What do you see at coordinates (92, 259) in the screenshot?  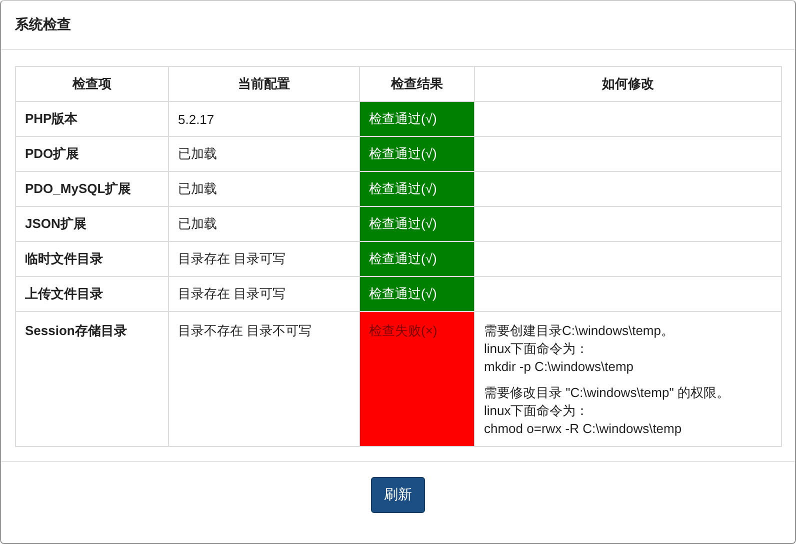 I see `table-cell: 临时文件目录` at bounding box center [92, 259].